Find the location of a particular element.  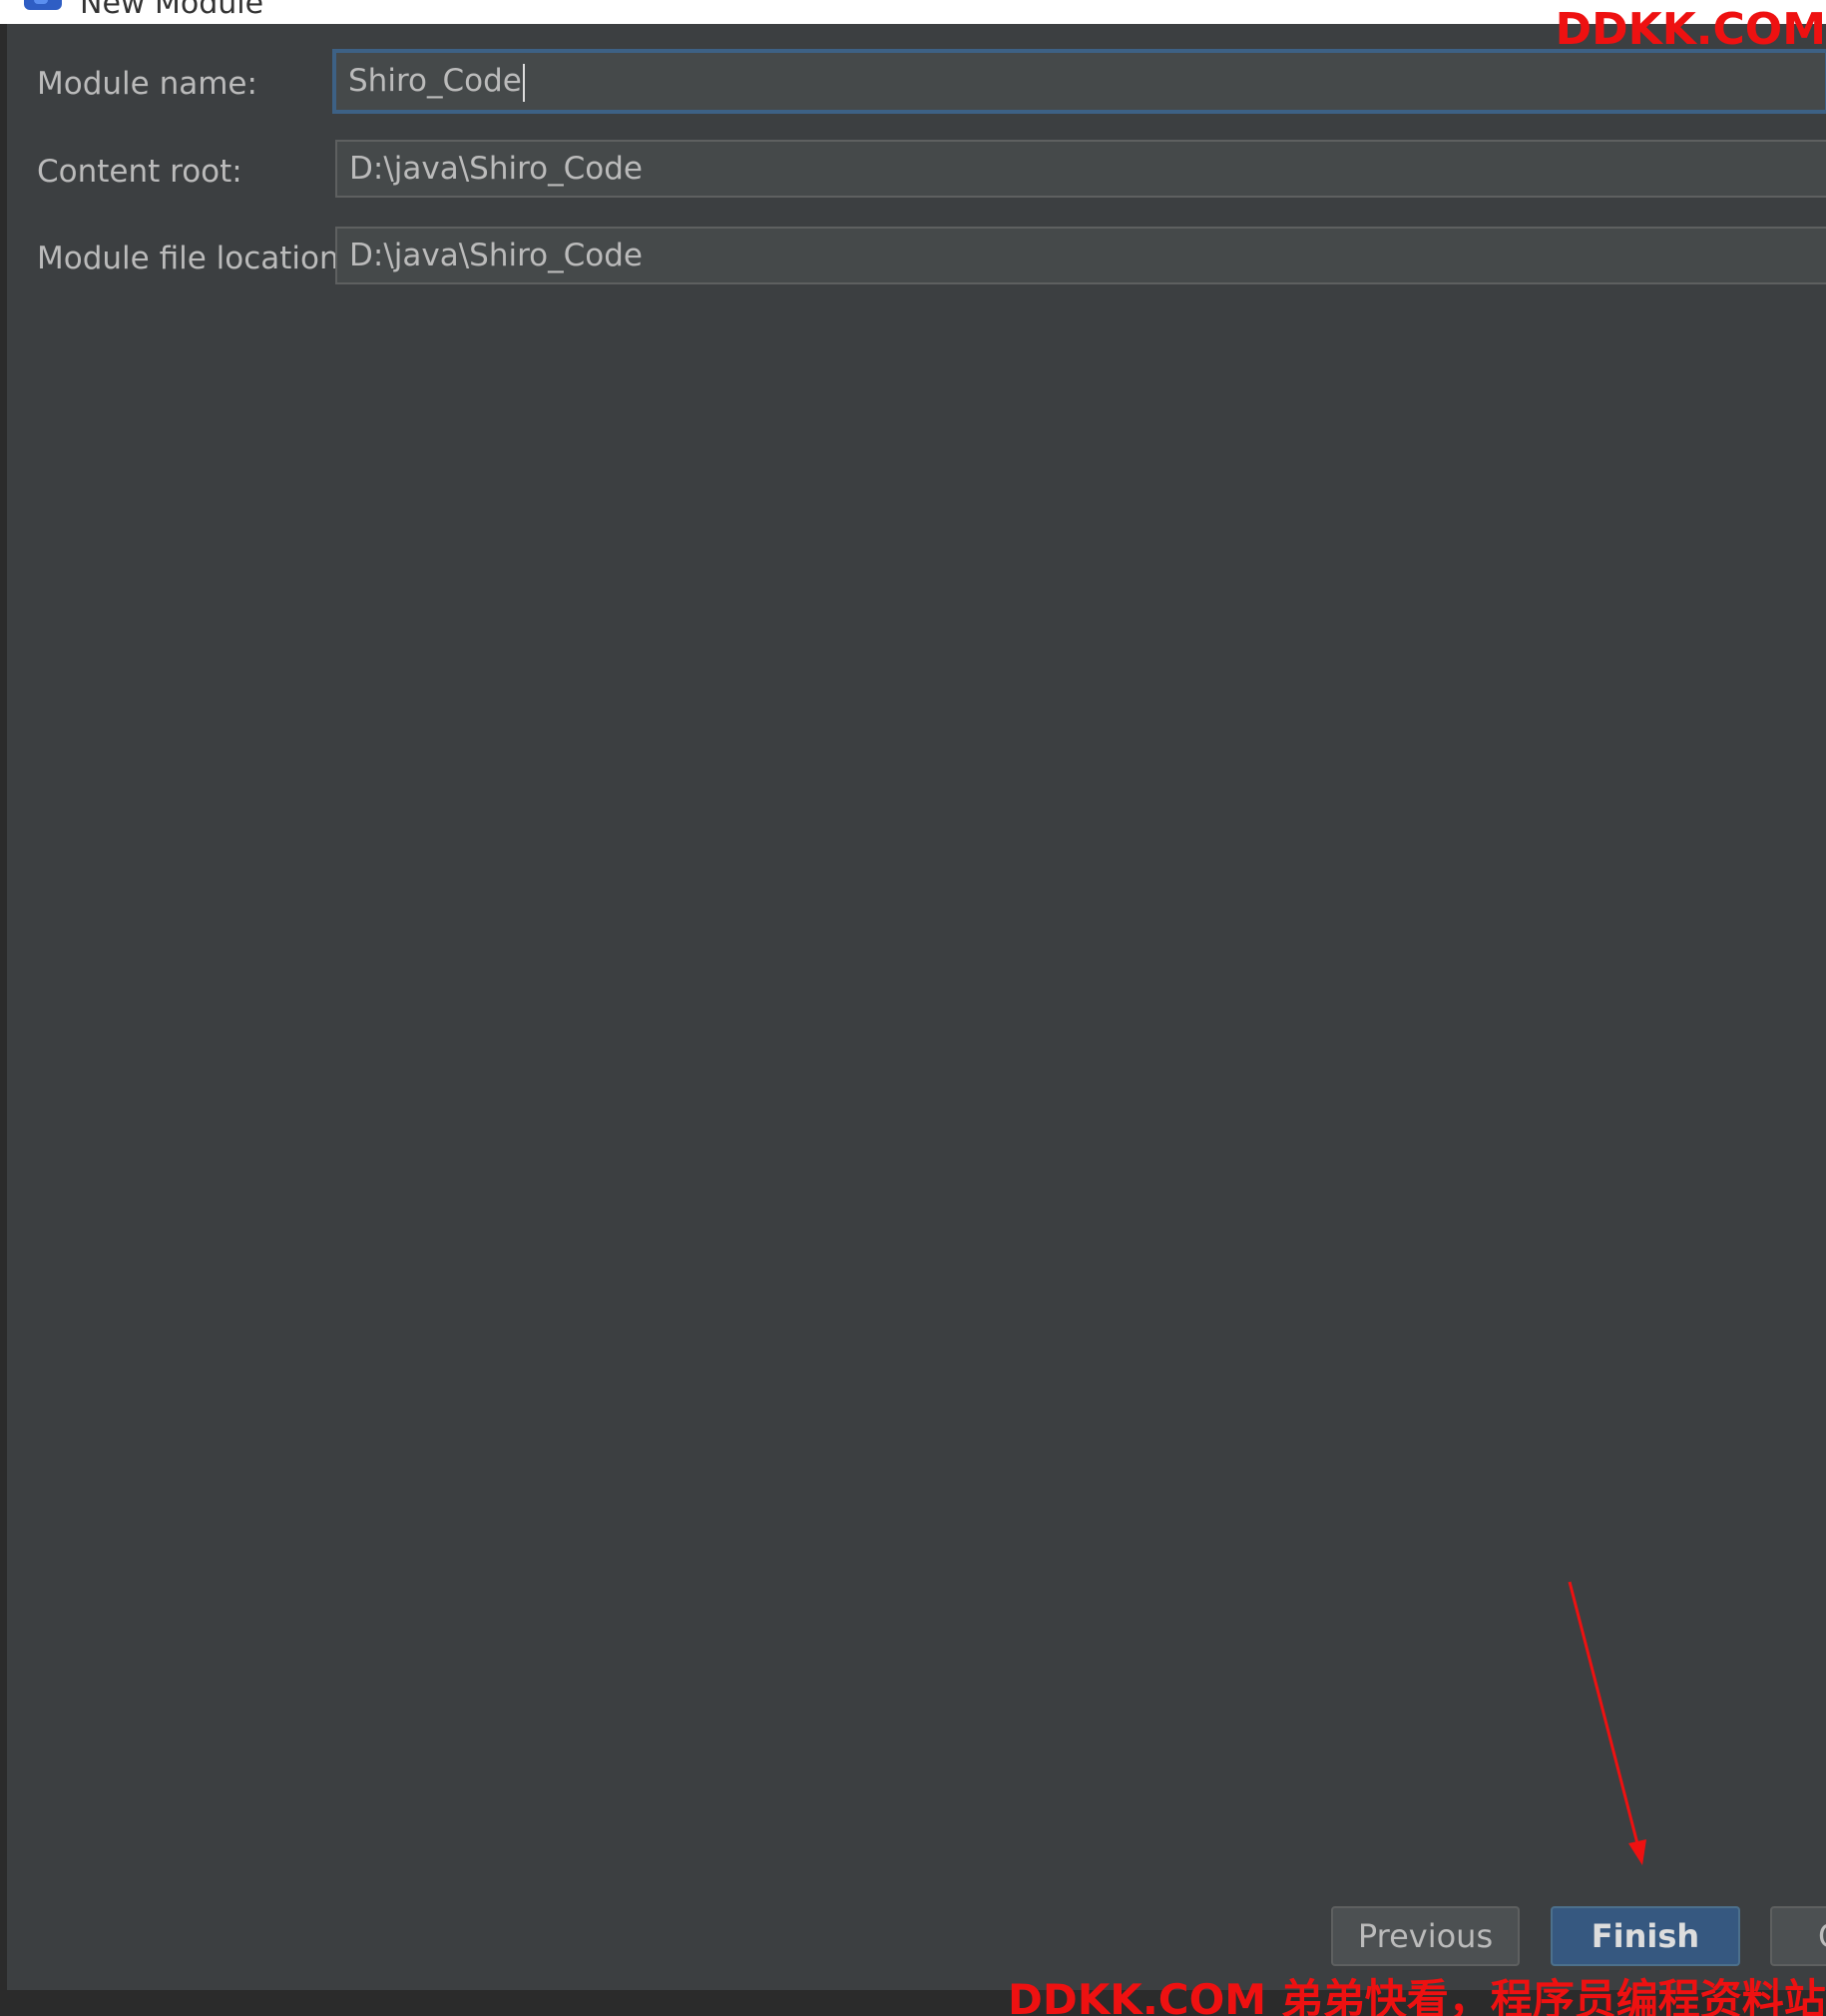

app-icon is located at coordinates (43, 5).